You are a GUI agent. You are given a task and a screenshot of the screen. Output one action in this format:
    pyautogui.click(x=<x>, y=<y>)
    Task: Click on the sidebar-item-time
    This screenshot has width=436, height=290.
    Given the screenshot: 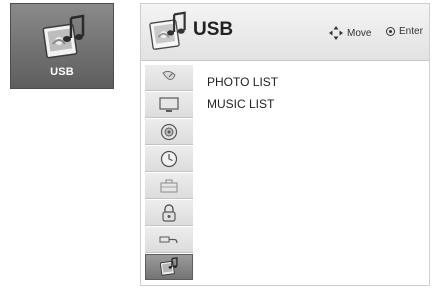 What is the action you would take?
    pyautogui.click(x=169, y=159)
    